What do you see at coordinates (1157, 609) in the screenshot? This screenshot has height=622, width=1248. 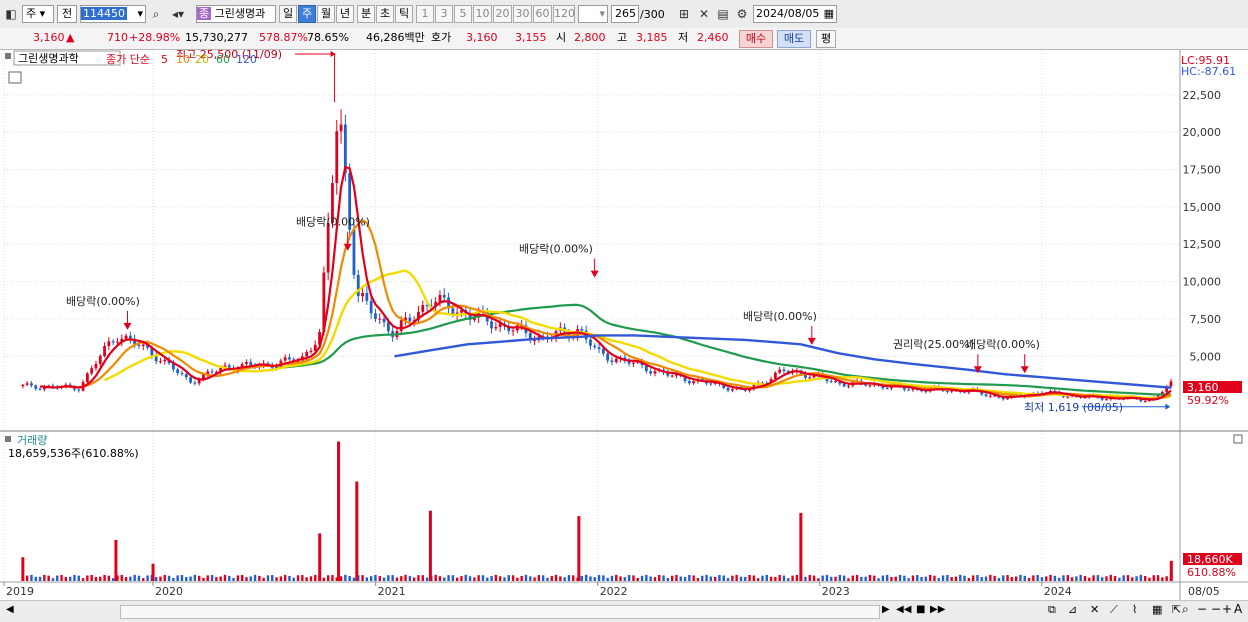 I see `grid-tool-icon: ▦` at bounding box center [1157, 609].